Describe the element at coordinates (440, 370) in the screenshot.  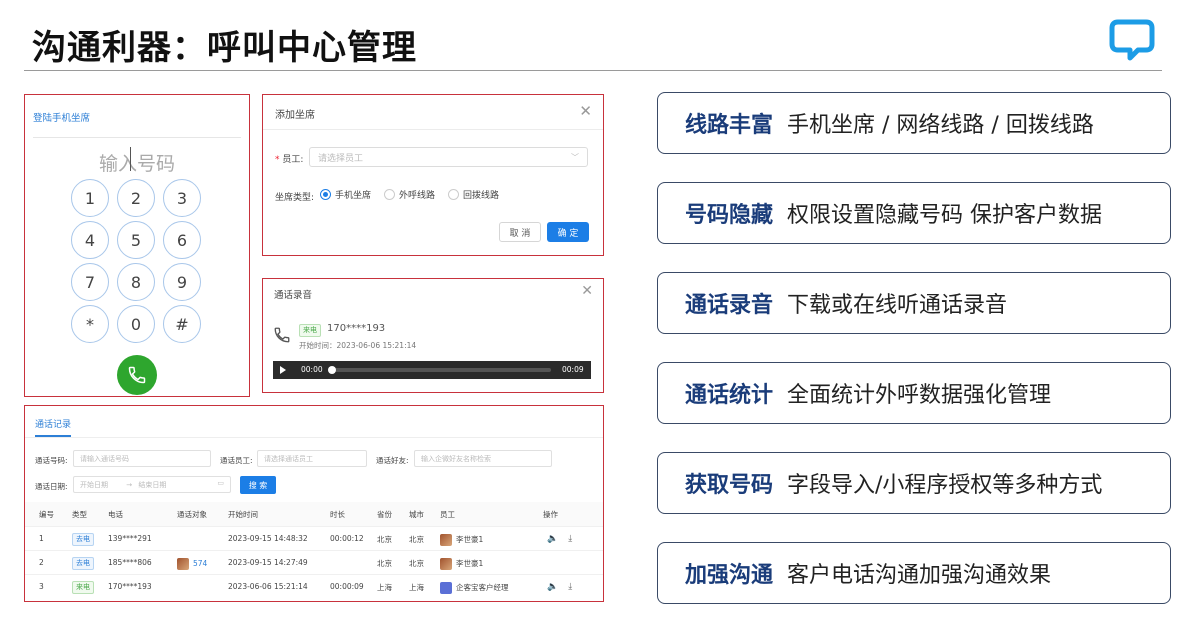
I see `progress-track` at that location.